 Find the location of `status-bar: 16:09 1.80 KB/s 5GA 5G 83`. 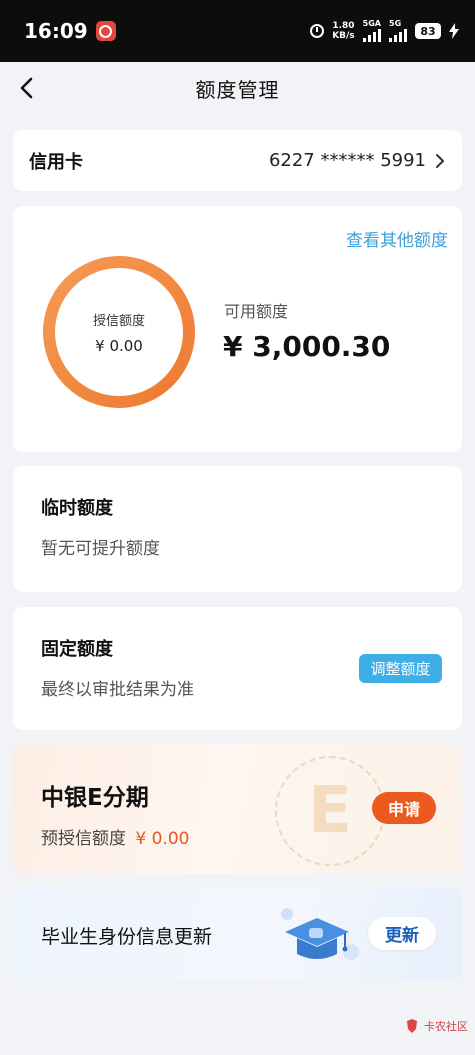

status-bar: 16:09 1.80 KB/s 5GA 5G 83 is located at coordinates (237, 31).